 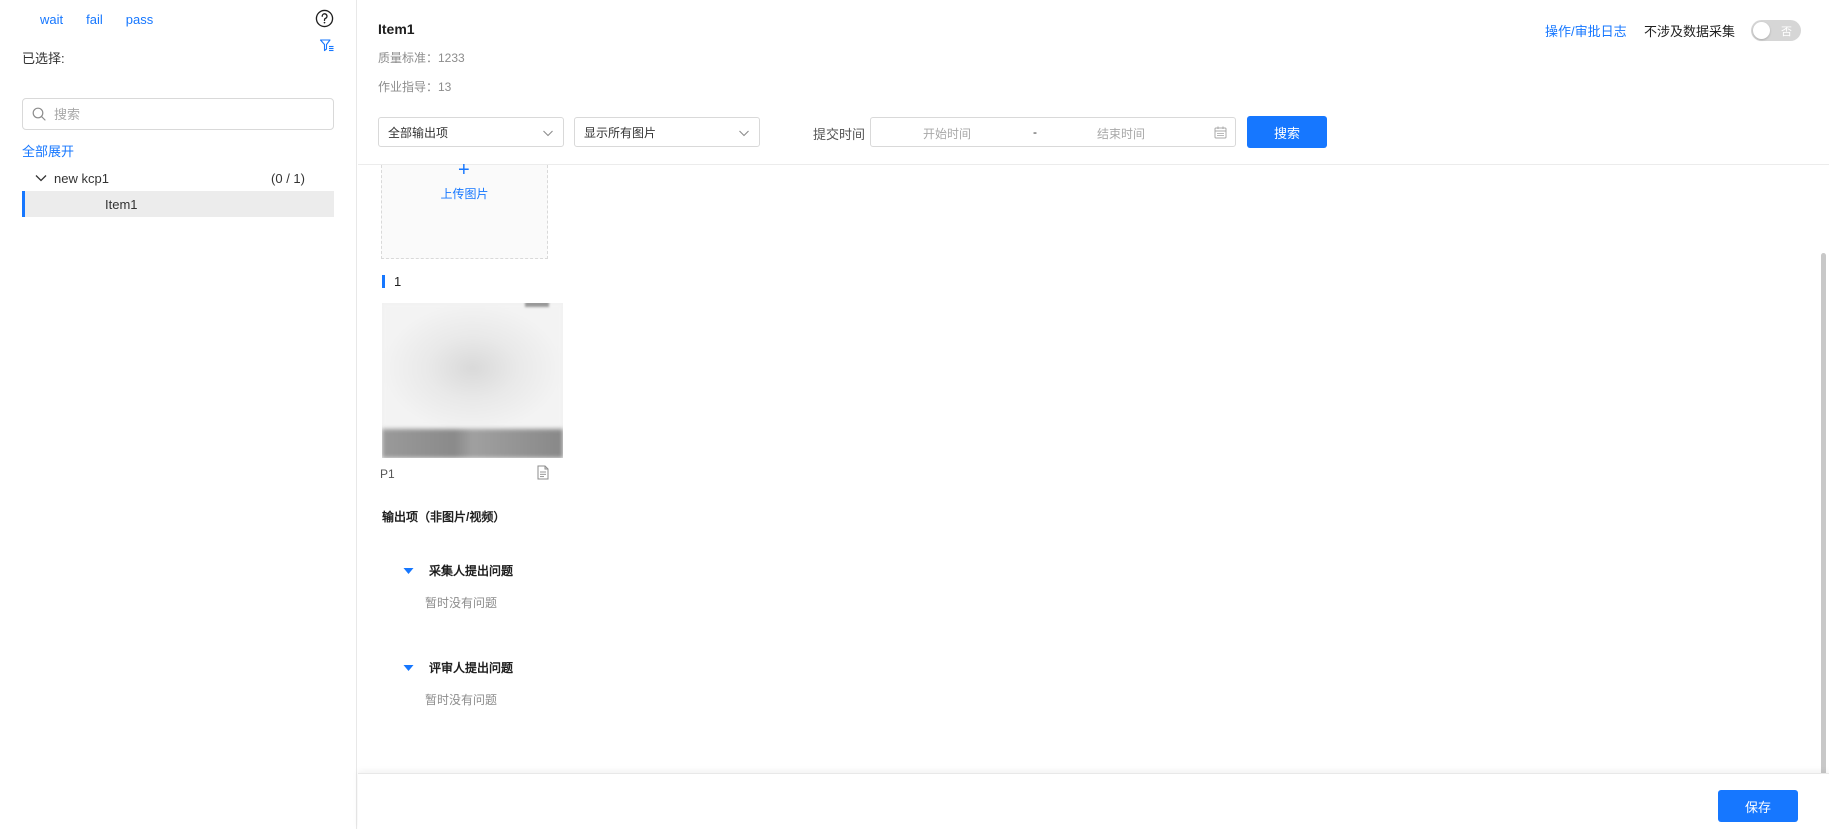 What do you see at coordinates (464, 170) in the screenshot?
I see `plus-icon: +` at bounding box center [464, 170].